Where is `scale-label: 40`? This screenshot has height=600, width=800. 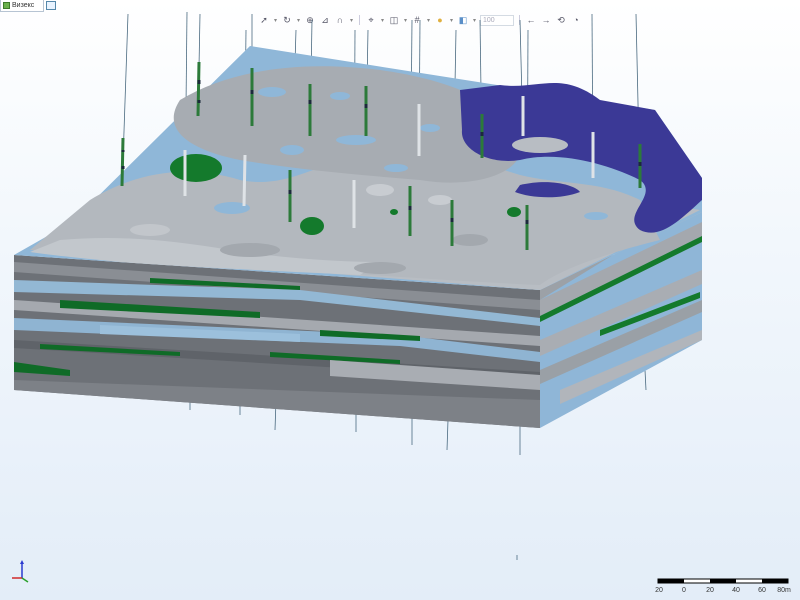 scale-label: 40 is located at coordinates (736, 590).